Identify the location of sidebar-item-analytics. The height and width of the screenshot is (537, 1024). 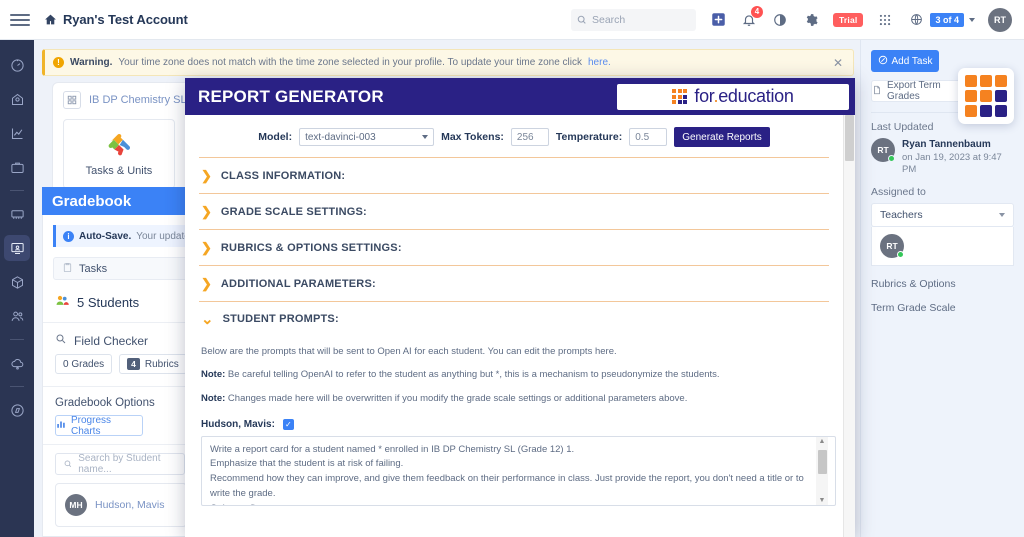
(17, 133).